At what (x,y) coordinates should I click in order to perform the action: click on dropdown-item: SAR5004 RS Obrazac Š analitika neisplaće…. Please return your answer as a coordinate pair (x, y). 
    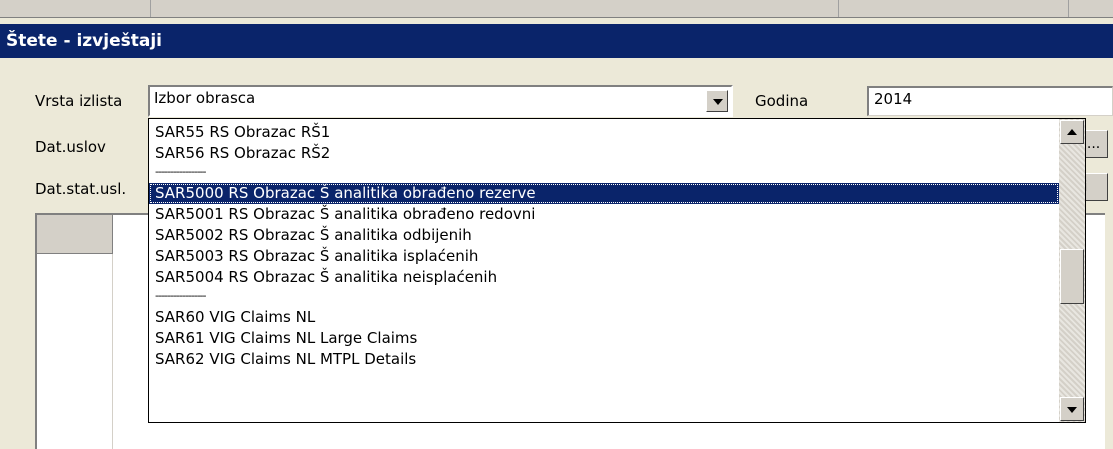
    Looking at the image, I should click on (604, 277).